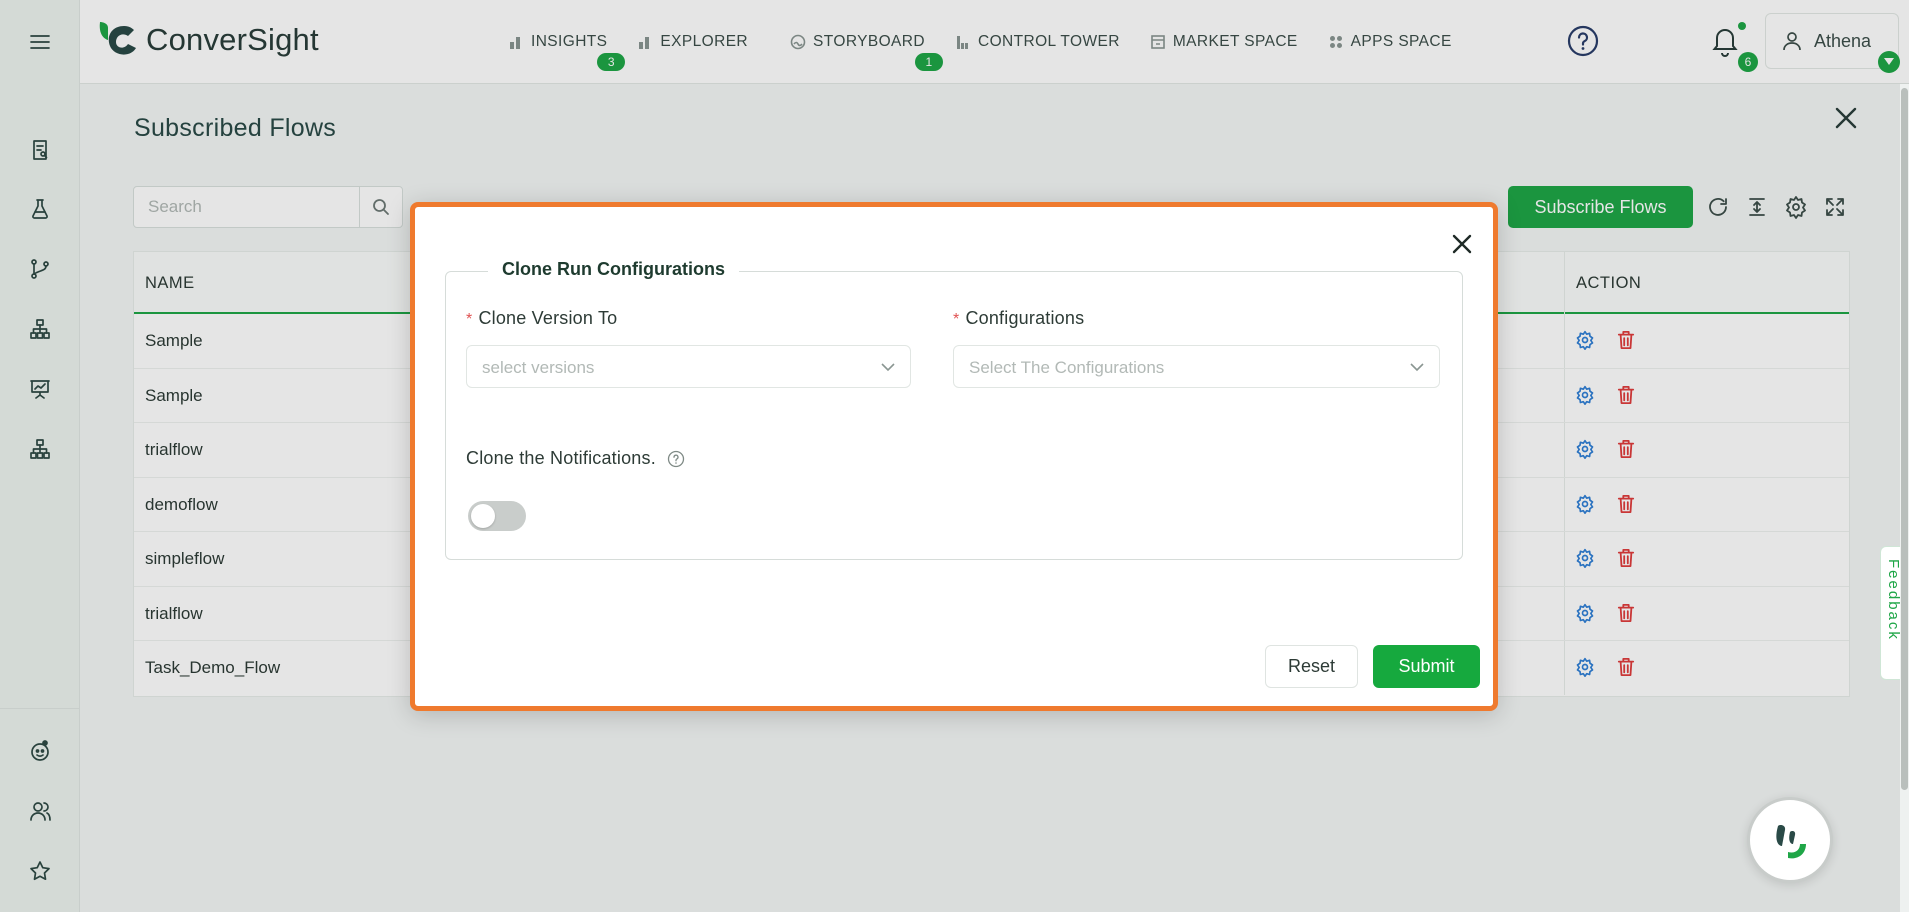  I want to click on reset-button: Reset, so click(1311, 666).